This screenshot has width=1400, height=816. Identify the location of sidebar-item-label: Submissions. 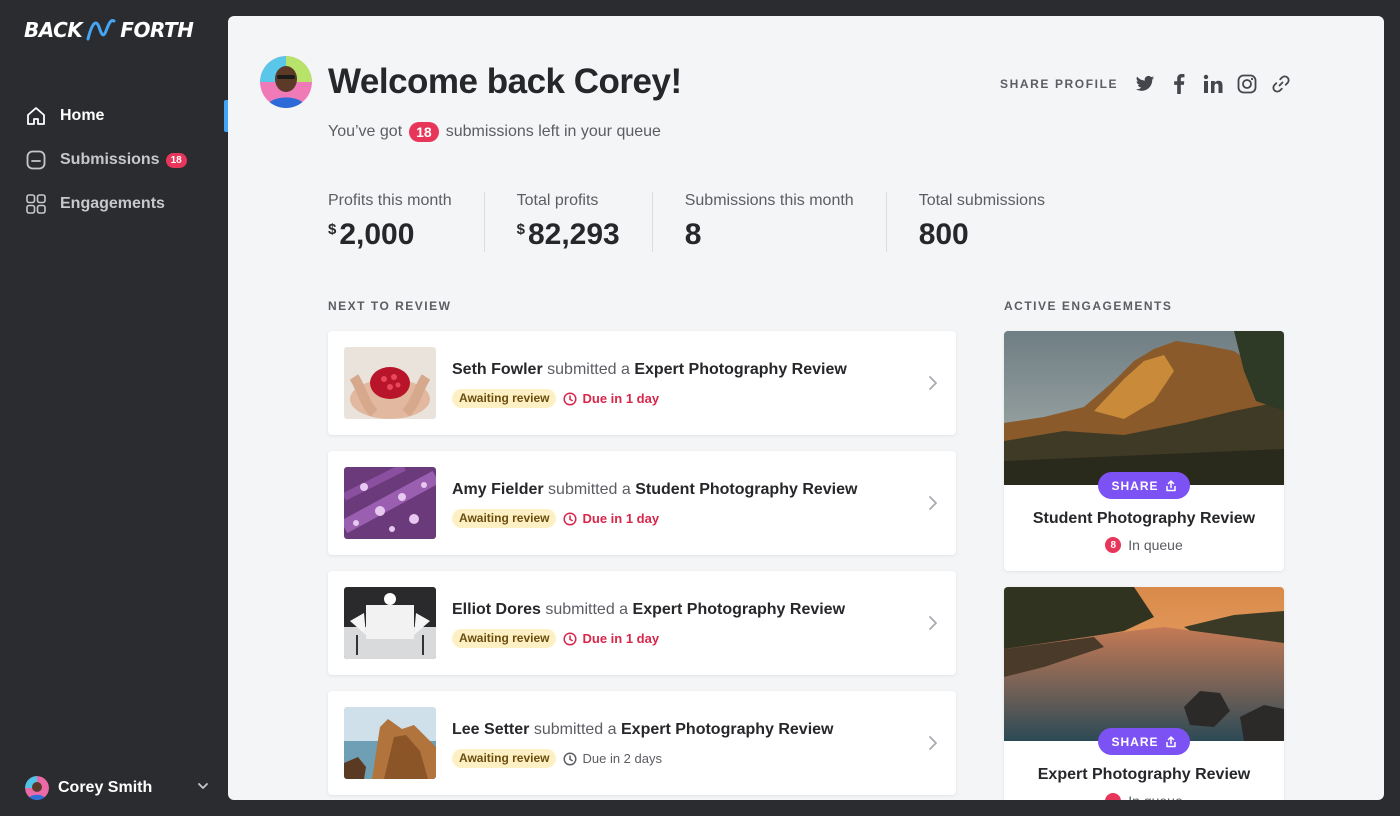
(110, 159).